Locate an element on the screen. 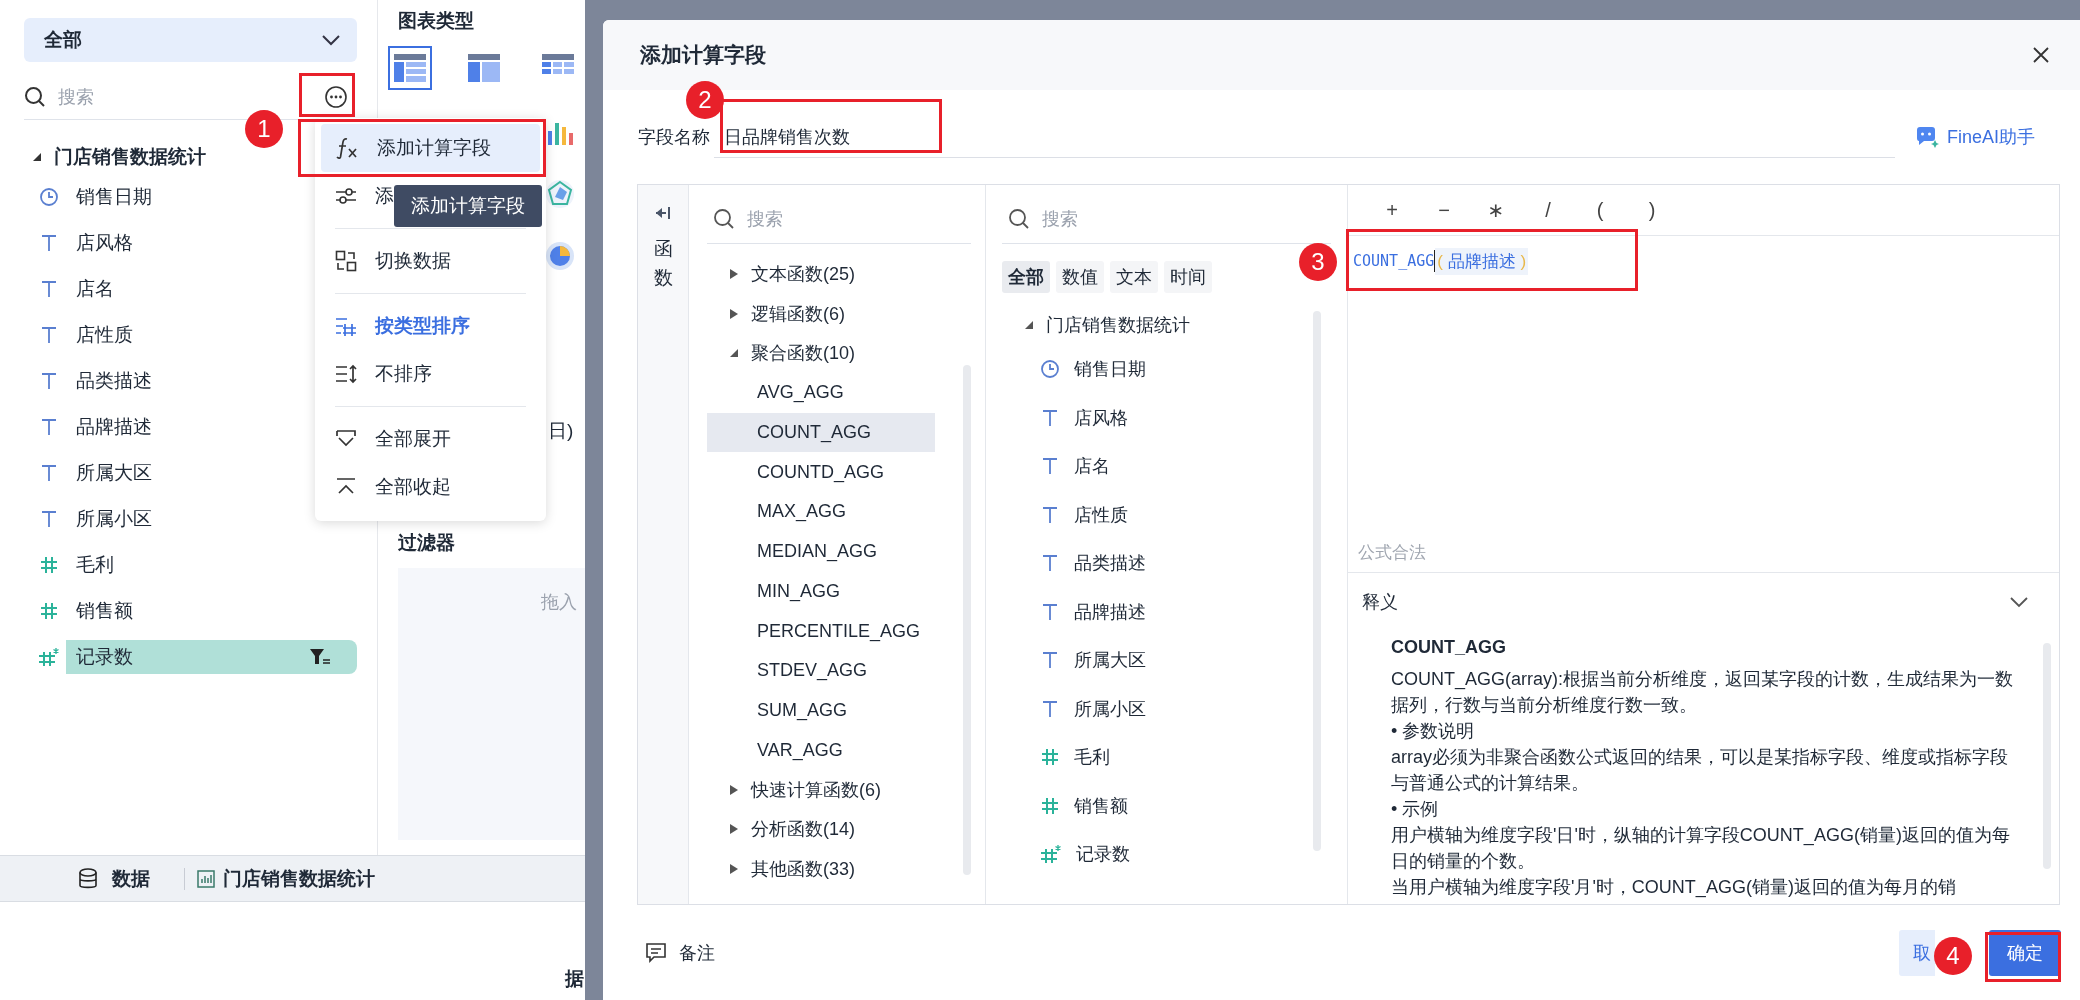 This screenshot has width=2080, height=1000. explanation-heading: COUNT_AGG is located at coordinates (1449, 647).